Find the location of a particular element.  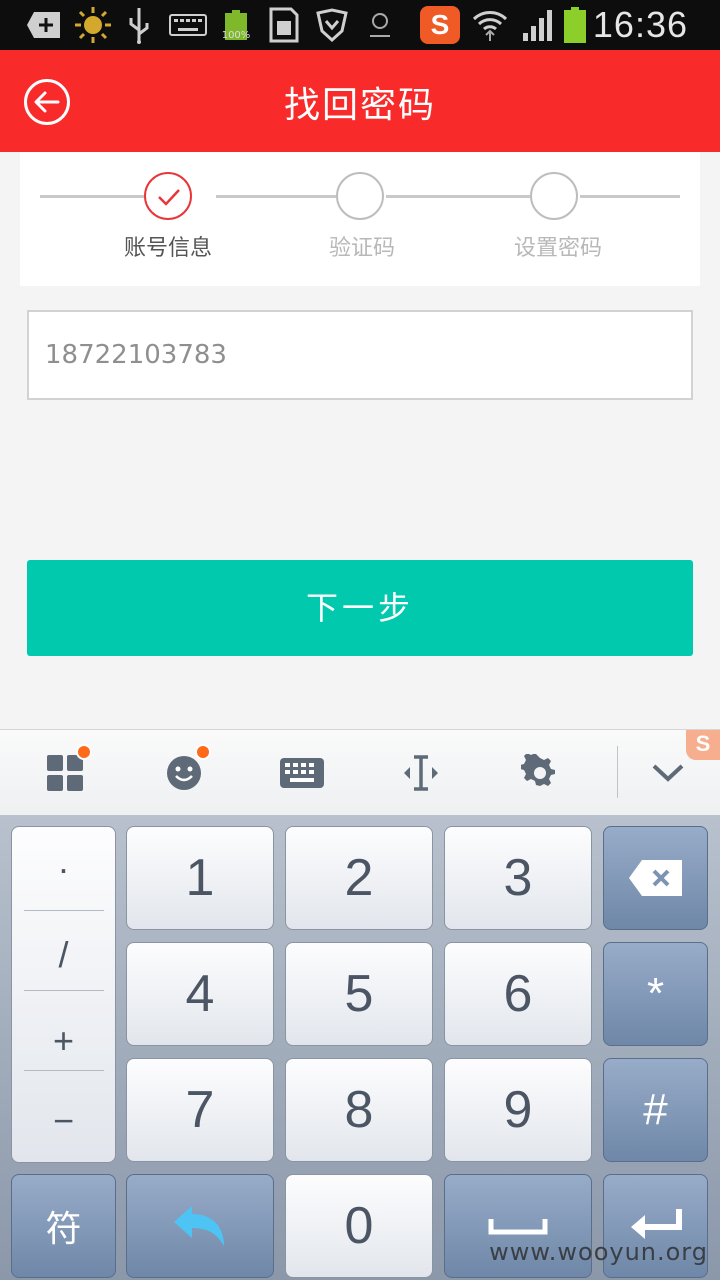

key-plus: + is located at coordinates (63, 1041).